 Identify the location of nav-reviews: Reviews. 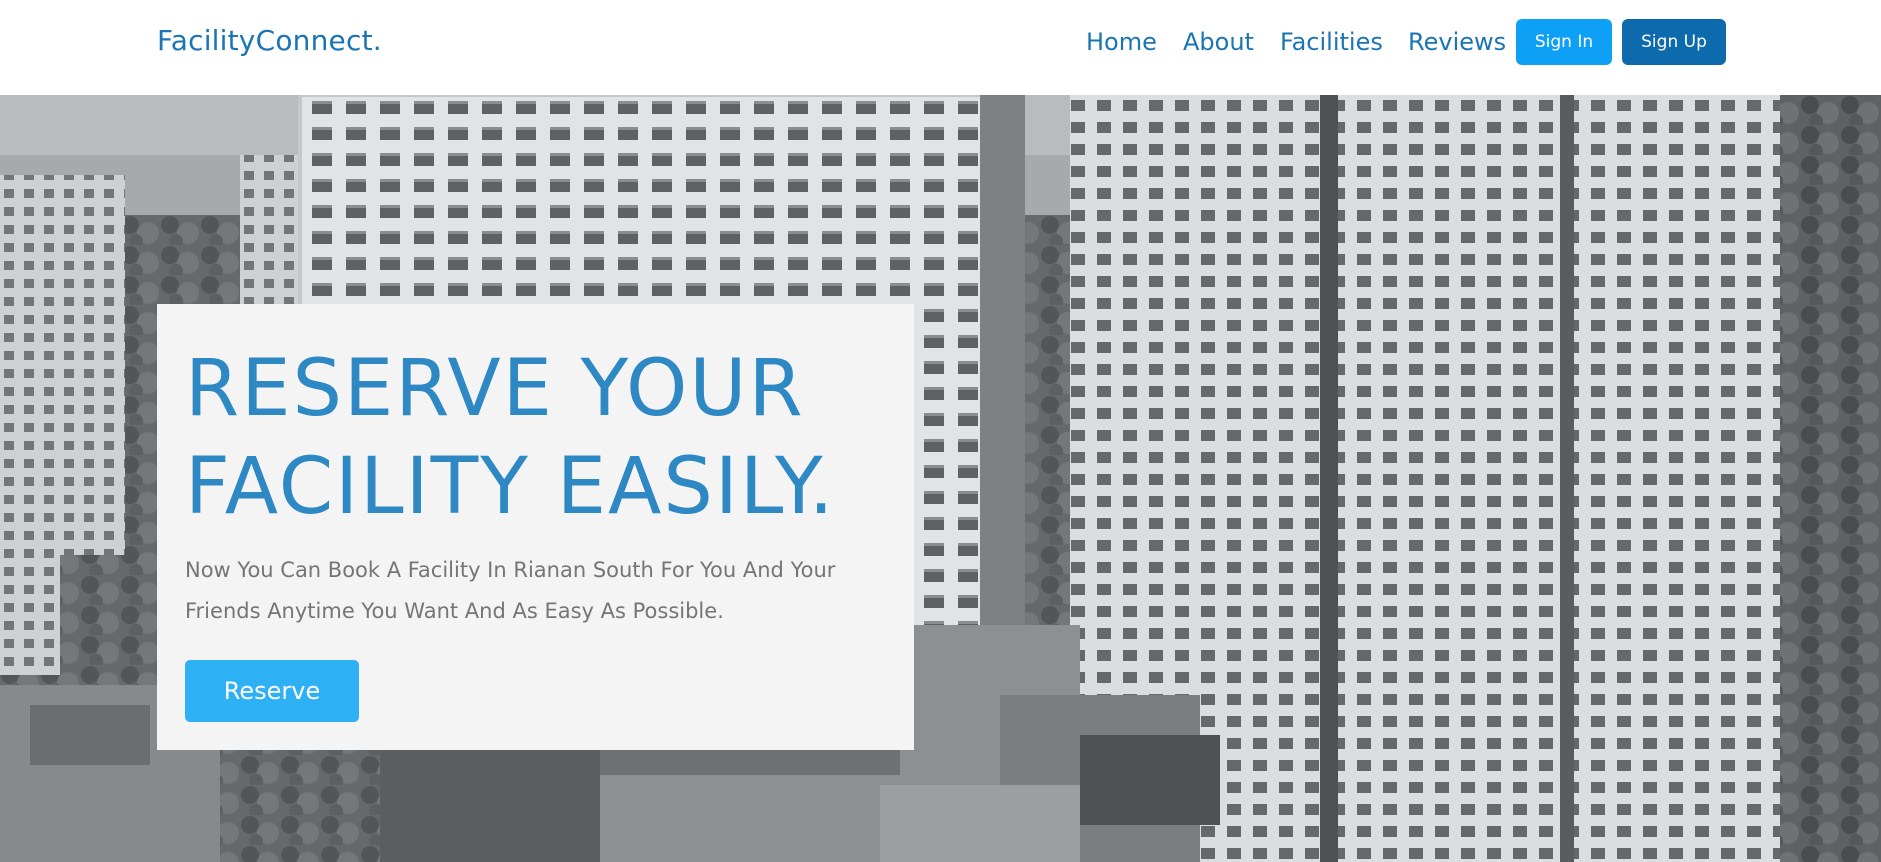
(1457, 42).